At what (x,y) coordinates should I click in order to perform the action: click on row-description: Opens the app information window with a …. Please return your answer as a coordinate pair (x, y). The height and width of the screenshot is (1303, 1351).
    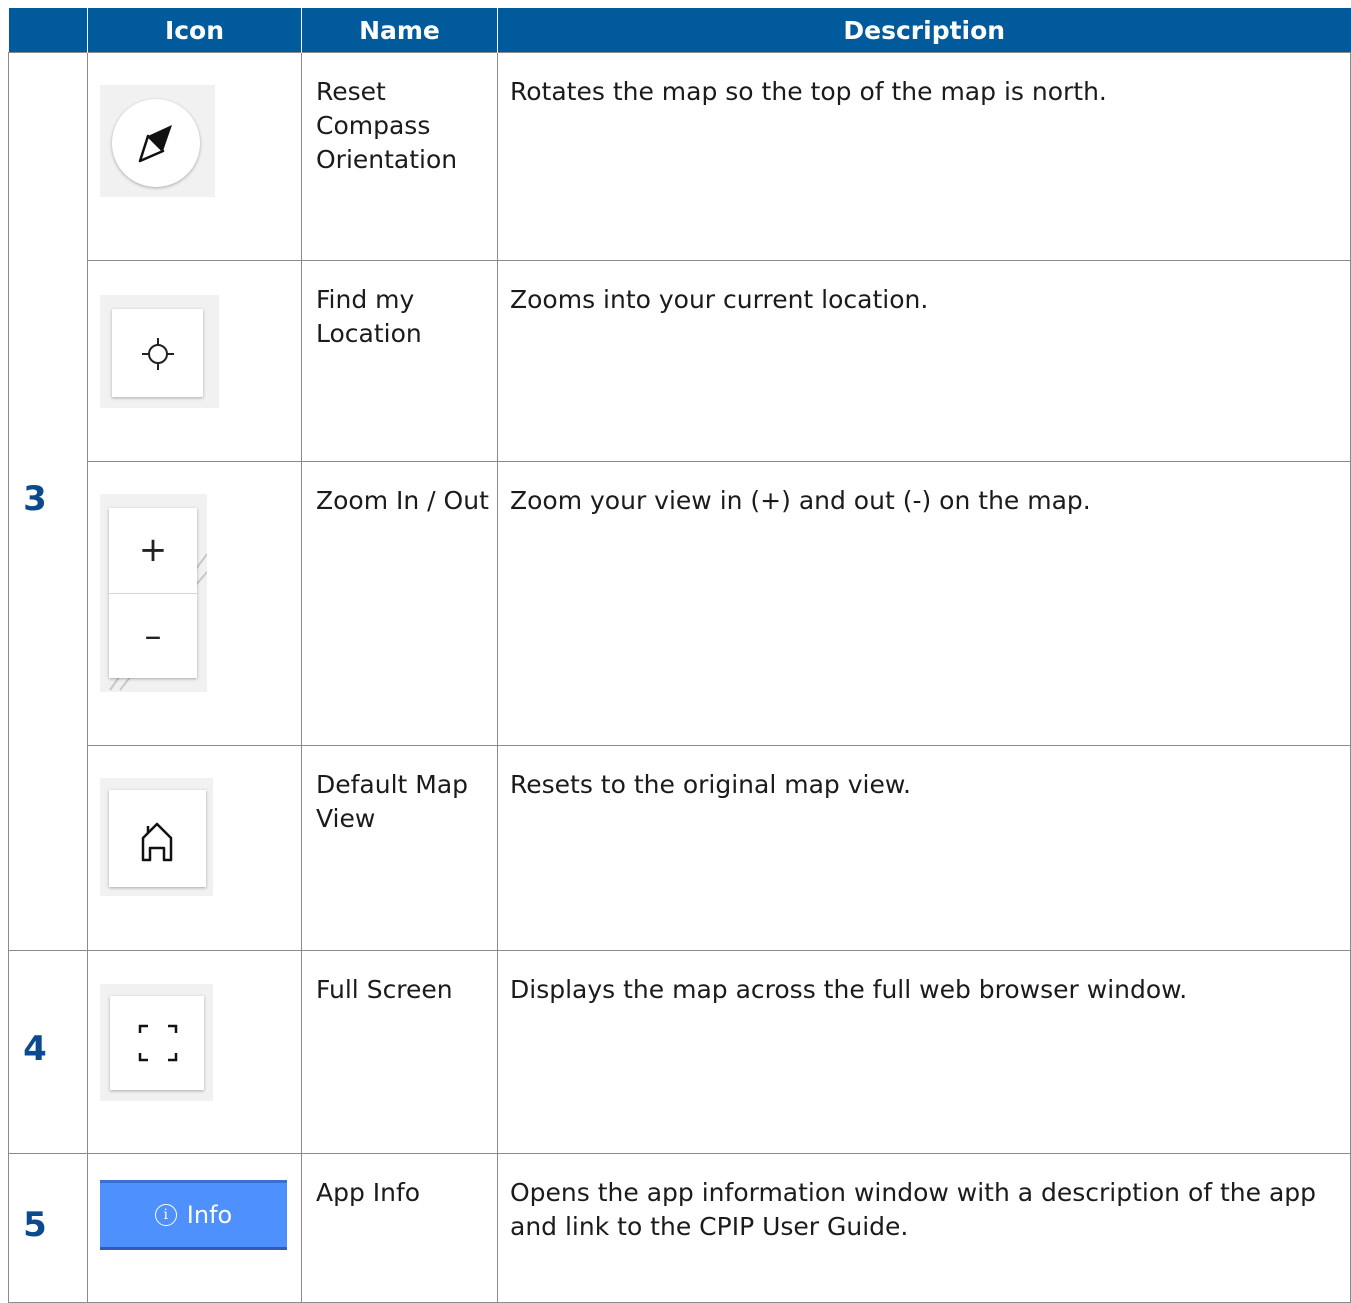
    Looking at the image, I should click on (924, 1228).